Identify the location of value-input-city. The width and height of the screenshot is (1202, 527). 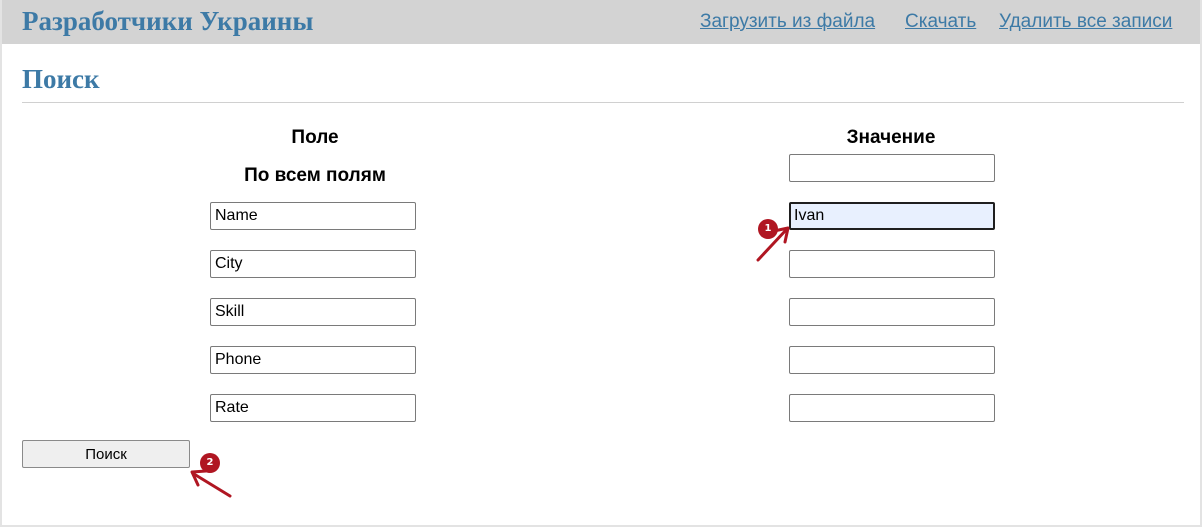
(892, 264).